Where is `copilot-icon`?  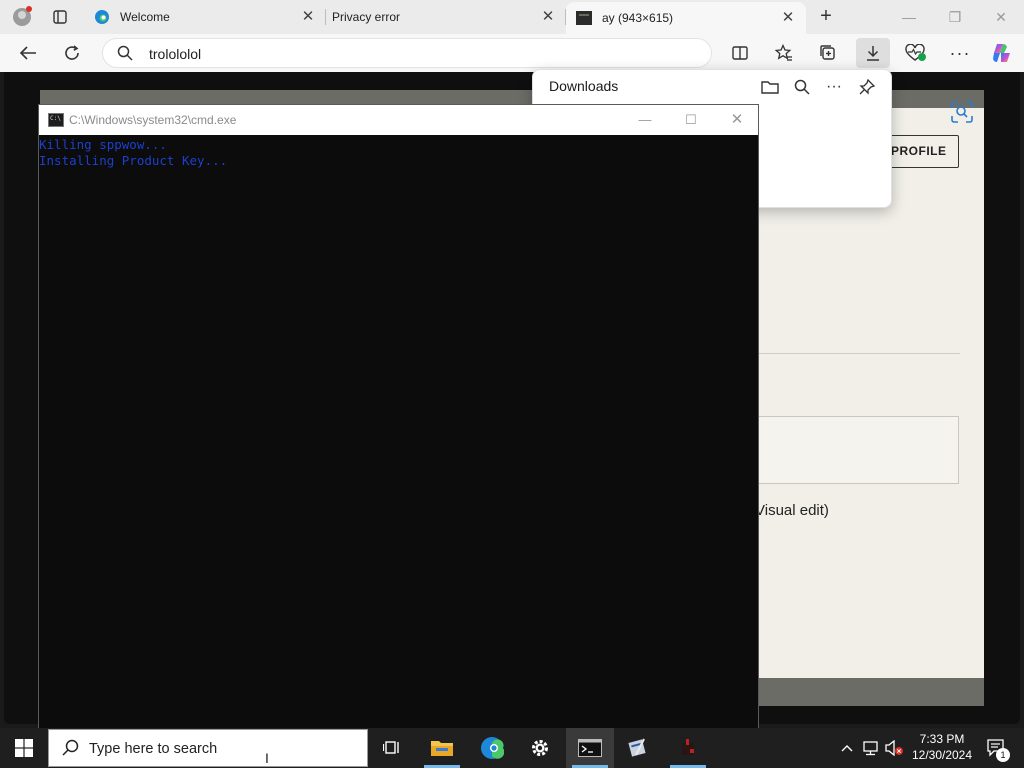
copilot-icon is located at coordinates (1001, 53).